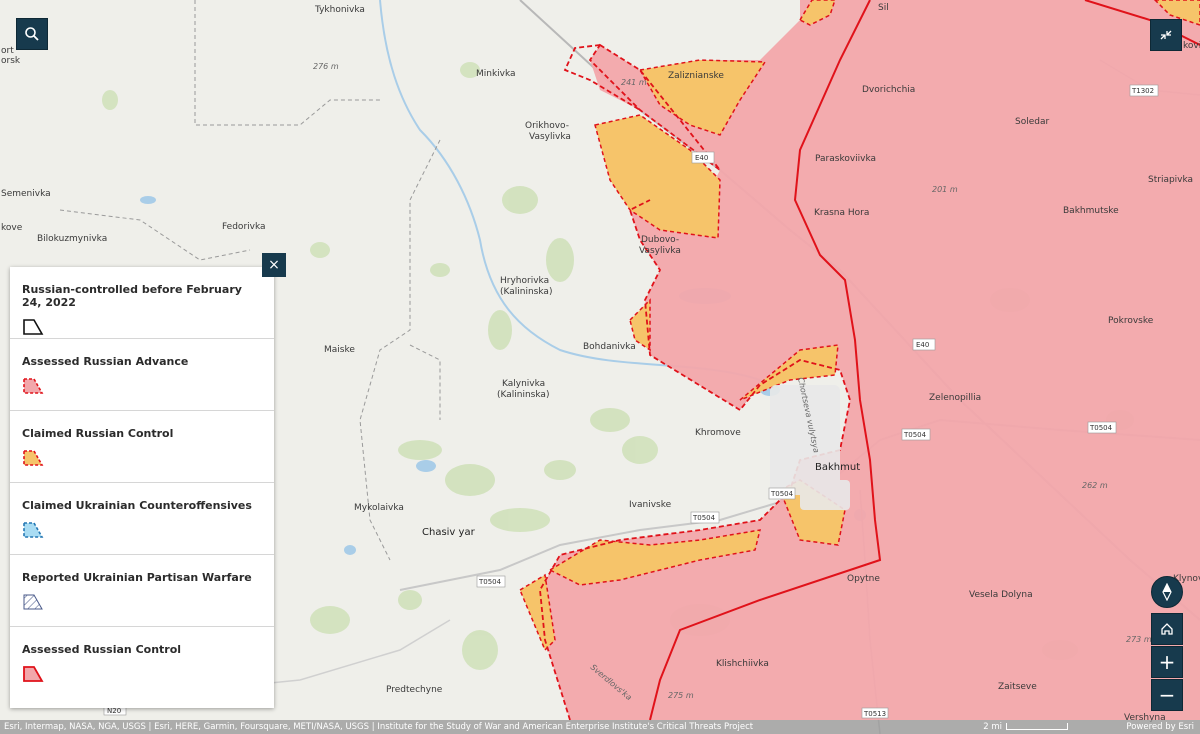 The image size is (1200, 734). What do you see at coordinates (681, 695) in the screenshot?
I see `elevation-label: 275 m` at bounding box center [681, 695].